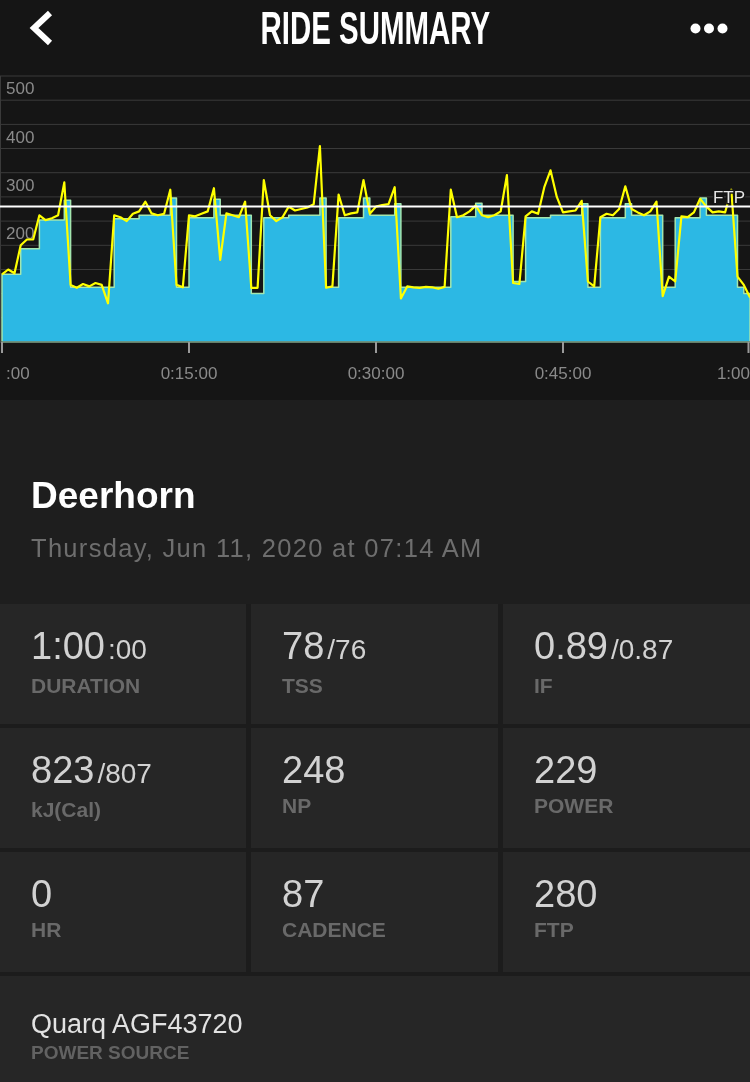 The height and width of the screenshot is (1082, 750). I want to click on stat-label: HR, so click(47, 930).